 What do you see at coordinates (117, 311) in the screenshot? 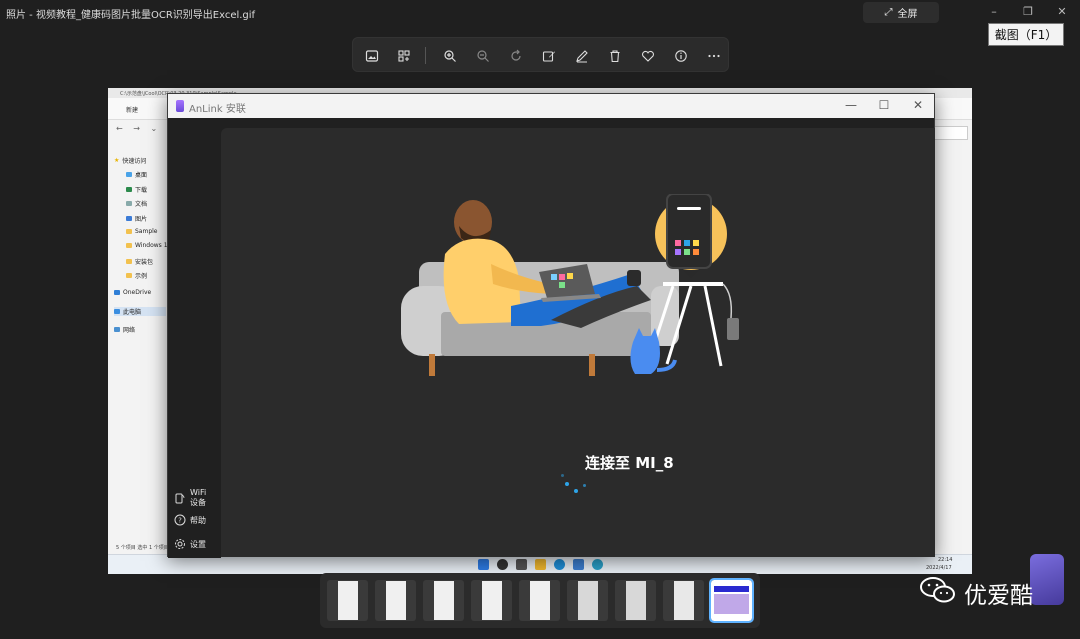
I see `pc-icon` at bounding box center [117, 311].